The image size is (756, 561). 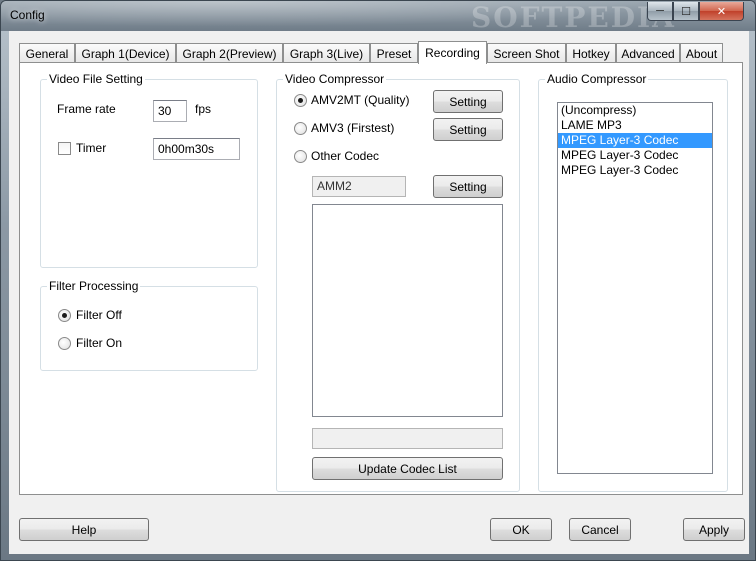 What do you see at coordinates (64, 343) in the screenshot?
I see `filter-on-radio` at bounding box center [64, 343].